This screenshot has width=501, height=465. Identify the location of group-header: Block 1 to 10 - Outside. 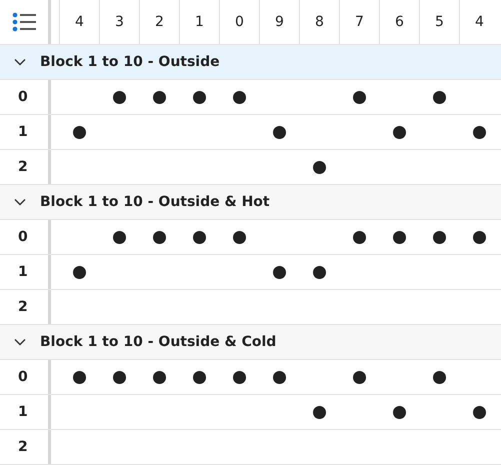
(250, 62).